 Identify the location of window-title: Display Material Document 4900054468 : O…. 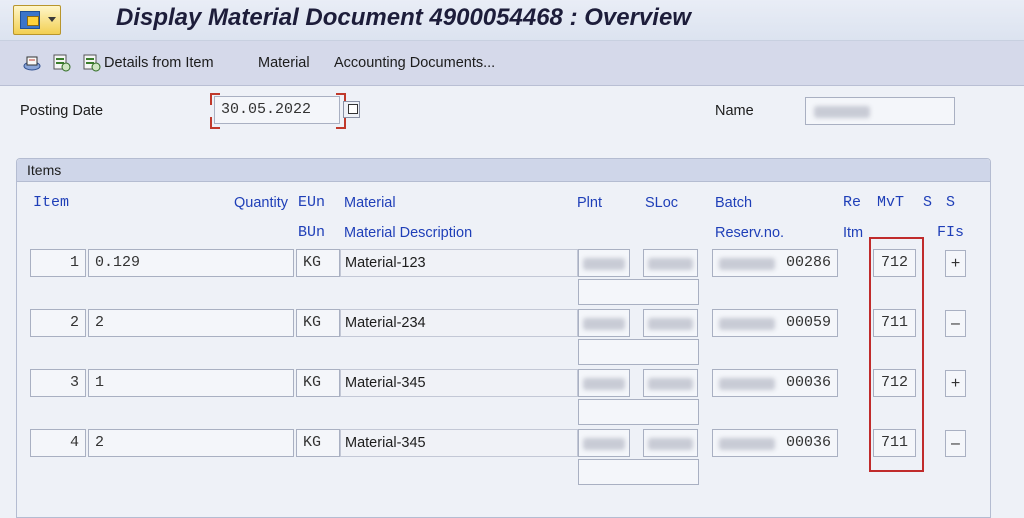
(403, 17).